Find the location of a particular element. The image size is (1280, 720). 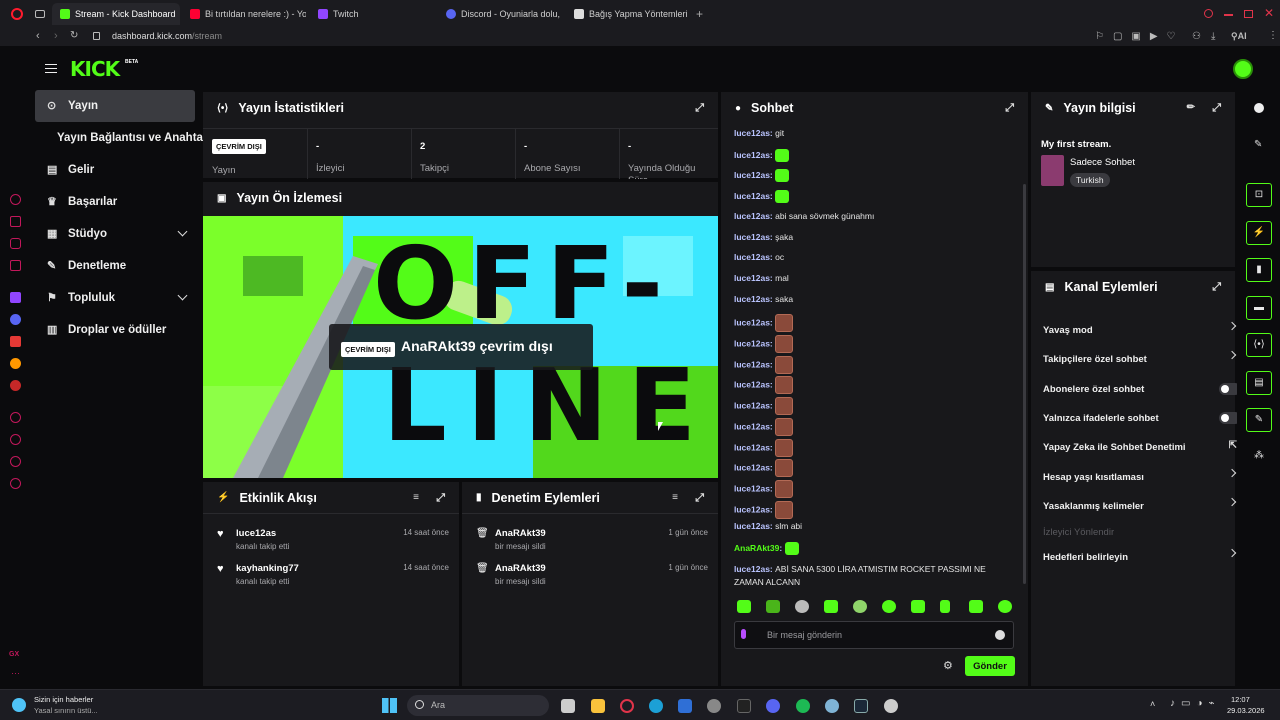

new-tab-icon: + is located at coordinates (699, 14).